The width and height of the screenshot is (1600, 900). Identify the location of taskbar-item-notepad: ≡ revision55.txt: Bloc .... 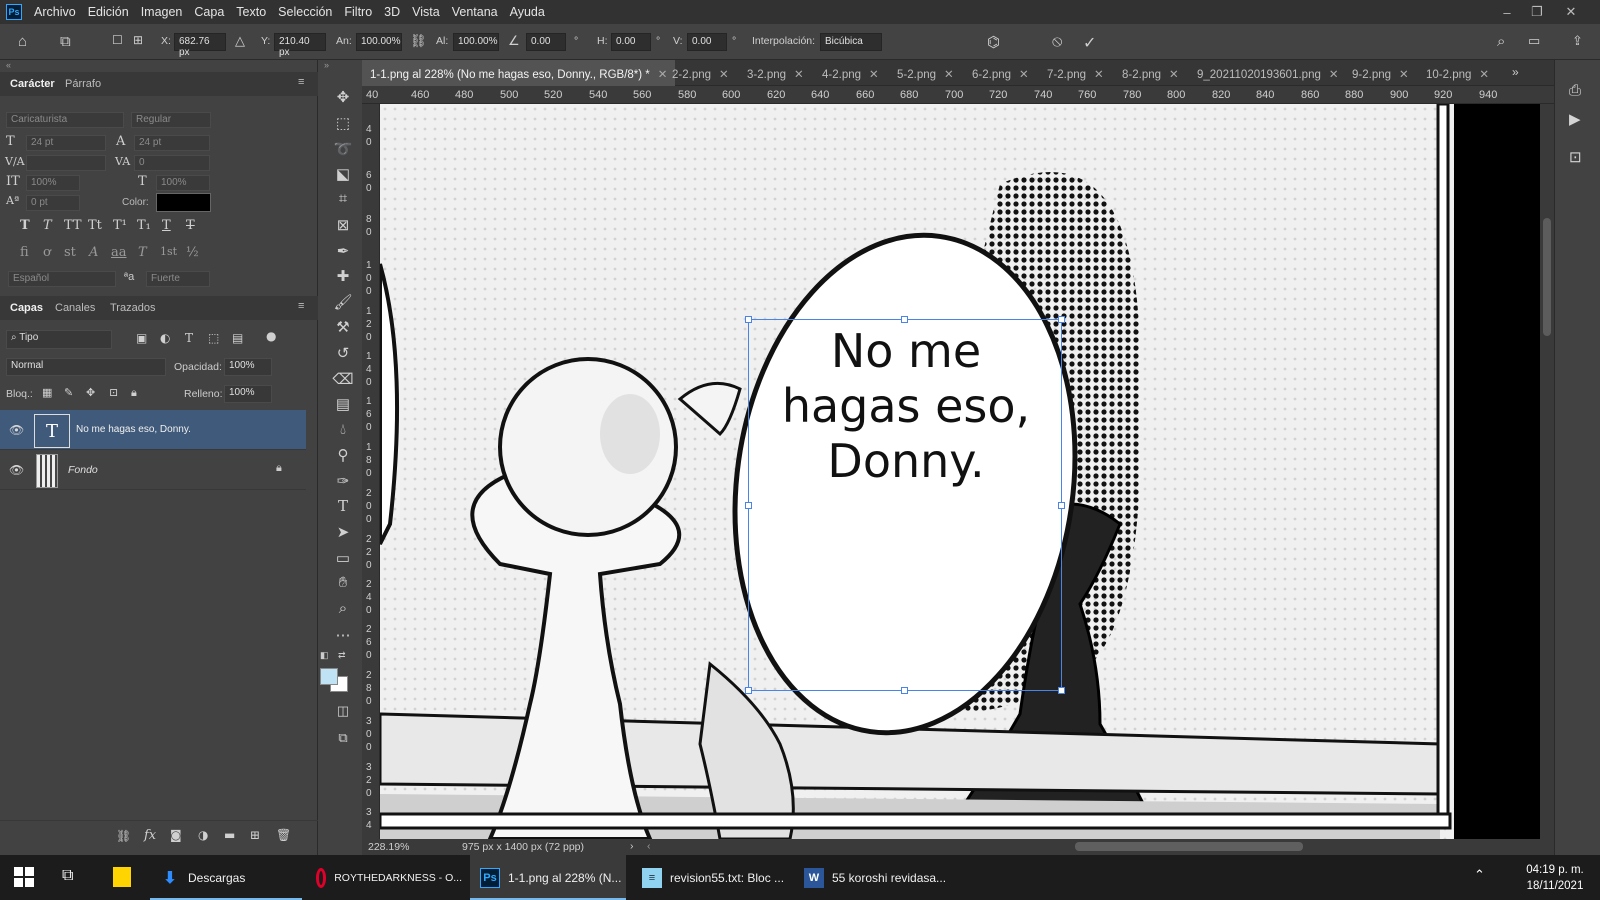
(710, 877).